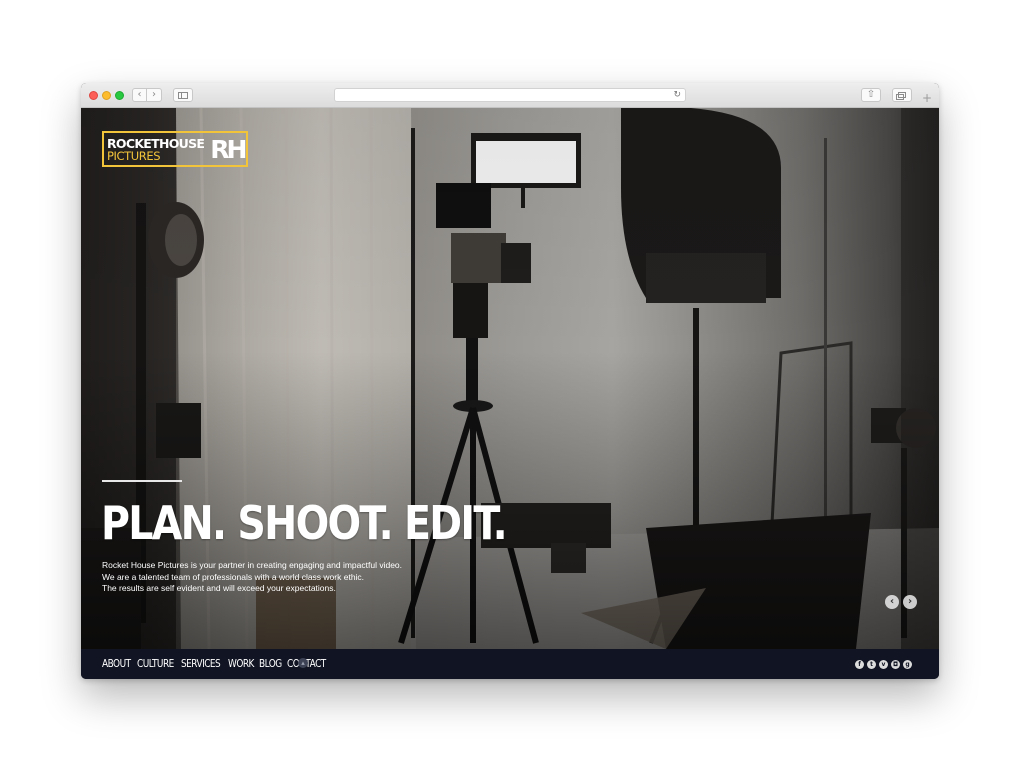 The image size is (1024, 768). What do you see at coordinates (116, 664) in the screenshot?
I see `nav-item-about: ABOUT` at bounding box center [116, 664].